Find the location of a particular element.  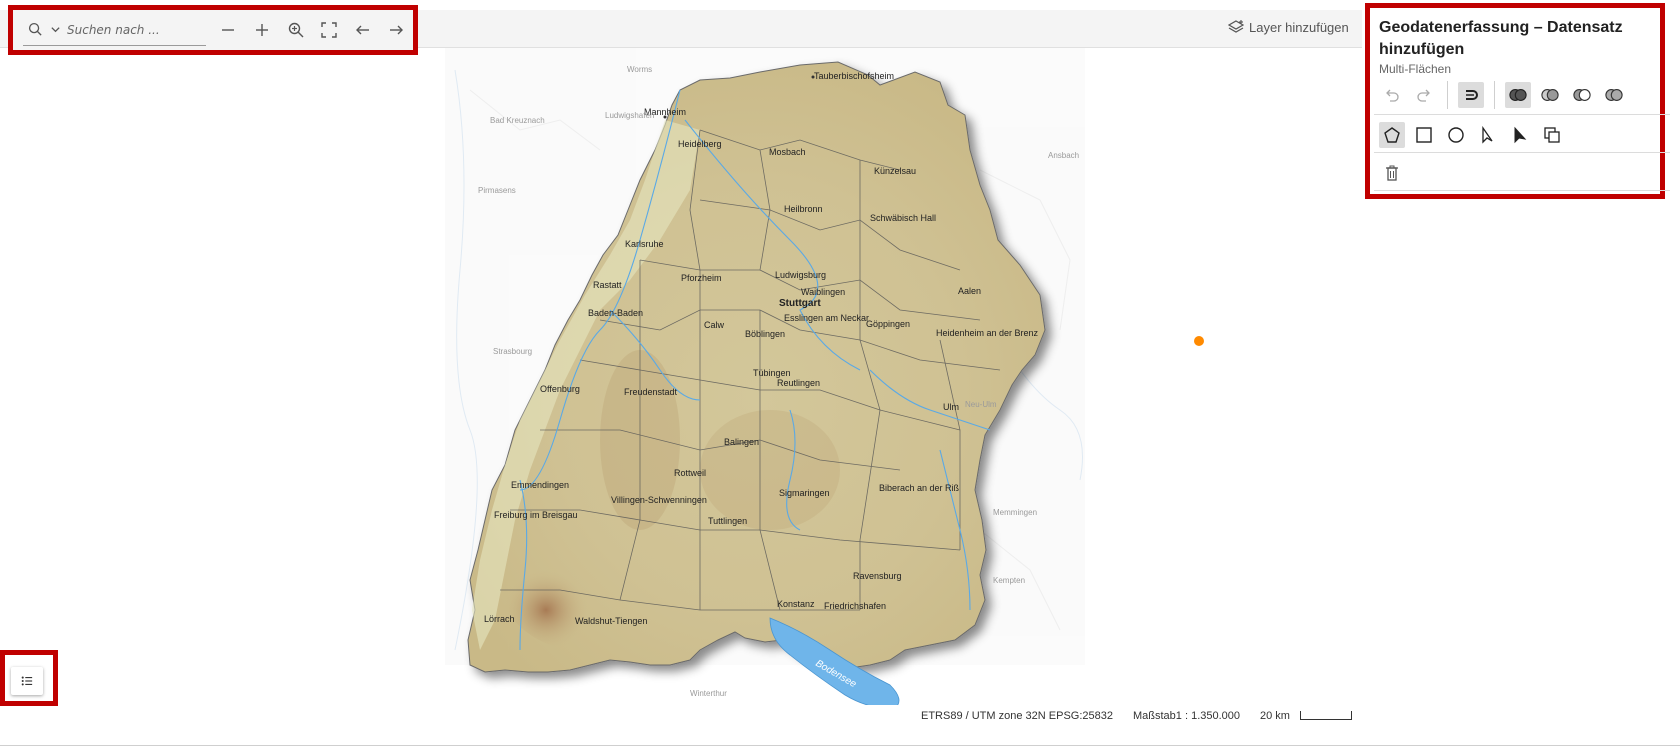

edit-toolbar-row is located at coordinates (1503, 95).